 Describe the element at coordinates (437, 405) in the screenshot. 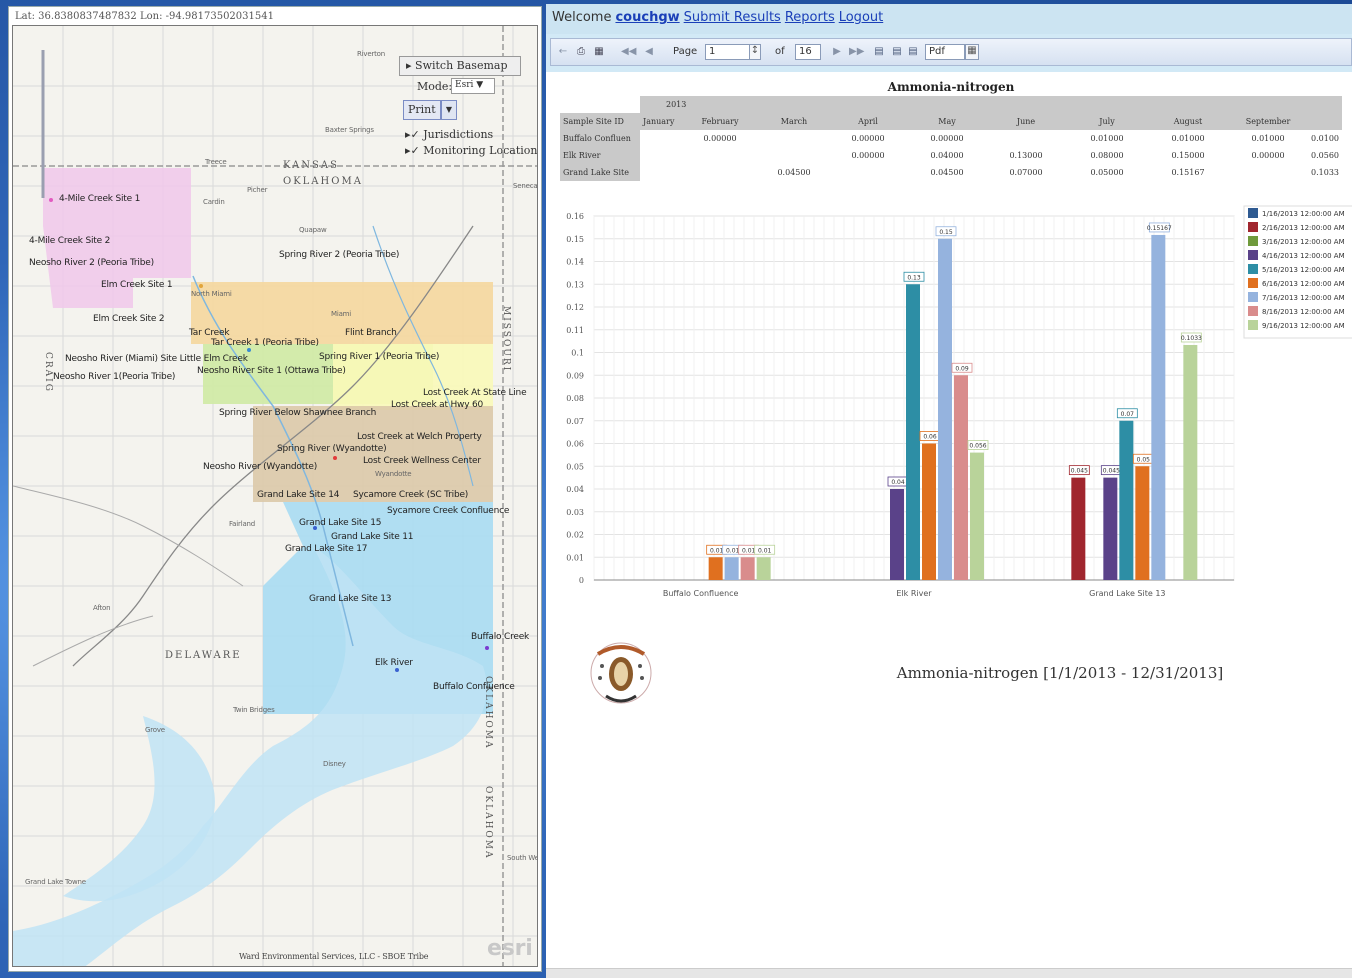

I see `site-label: Lost Creek at Hwy 60` at that location.